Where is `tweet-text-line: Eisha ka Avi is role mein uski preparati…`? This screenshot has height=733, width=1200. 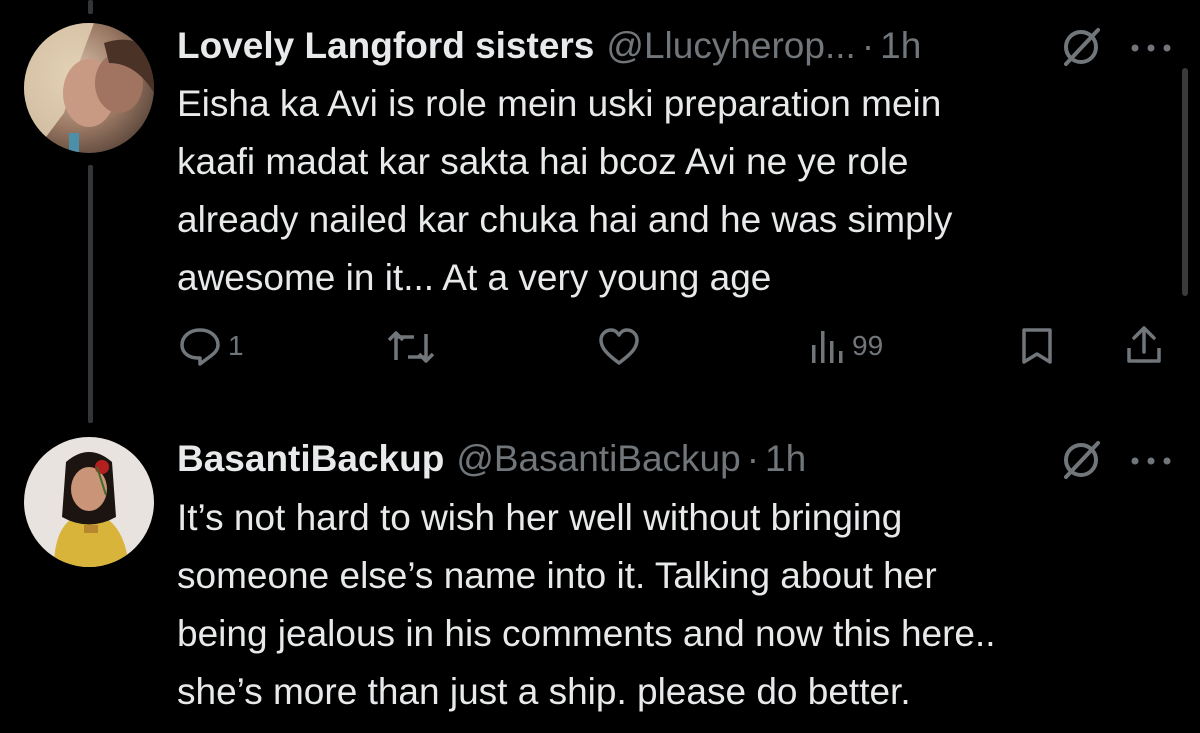 tweet-text-line: Eisha ka Avi is role mein uski preparati… is located at coordinates (559, 103).